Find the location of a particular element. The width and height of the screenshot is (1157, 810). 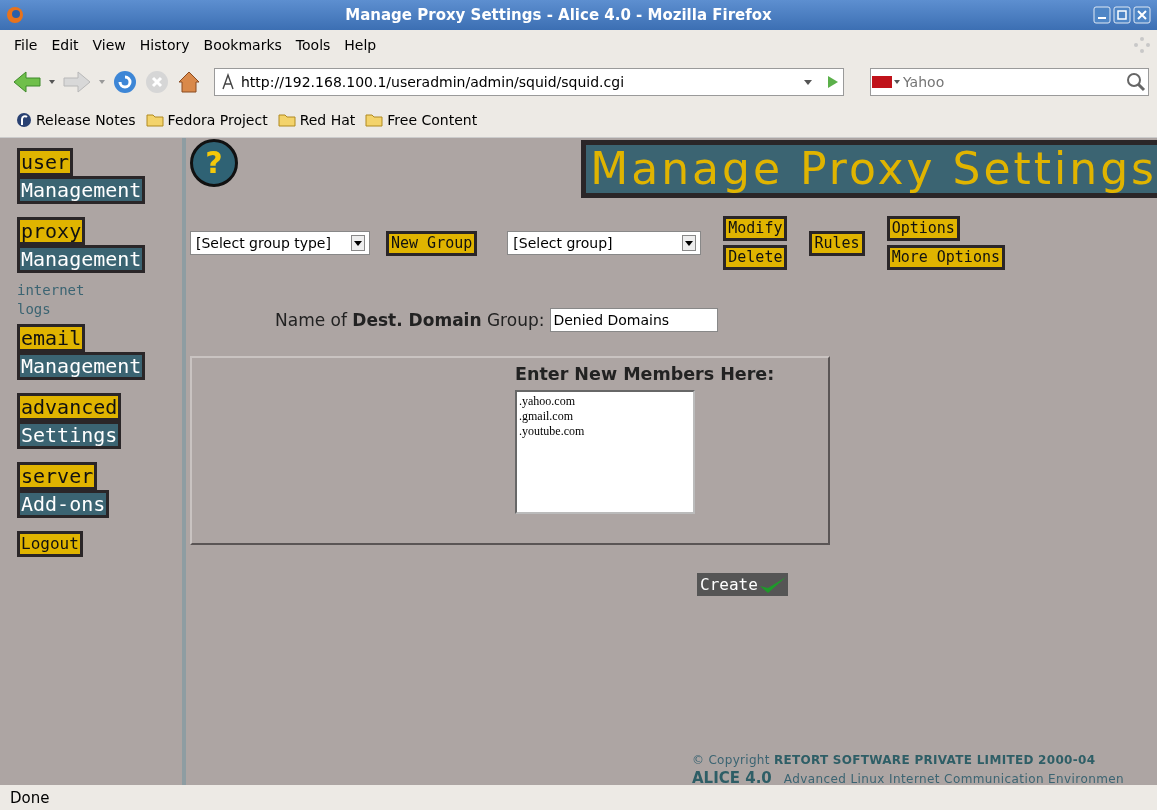

nav-link: user is located at coordinates (45, 162).